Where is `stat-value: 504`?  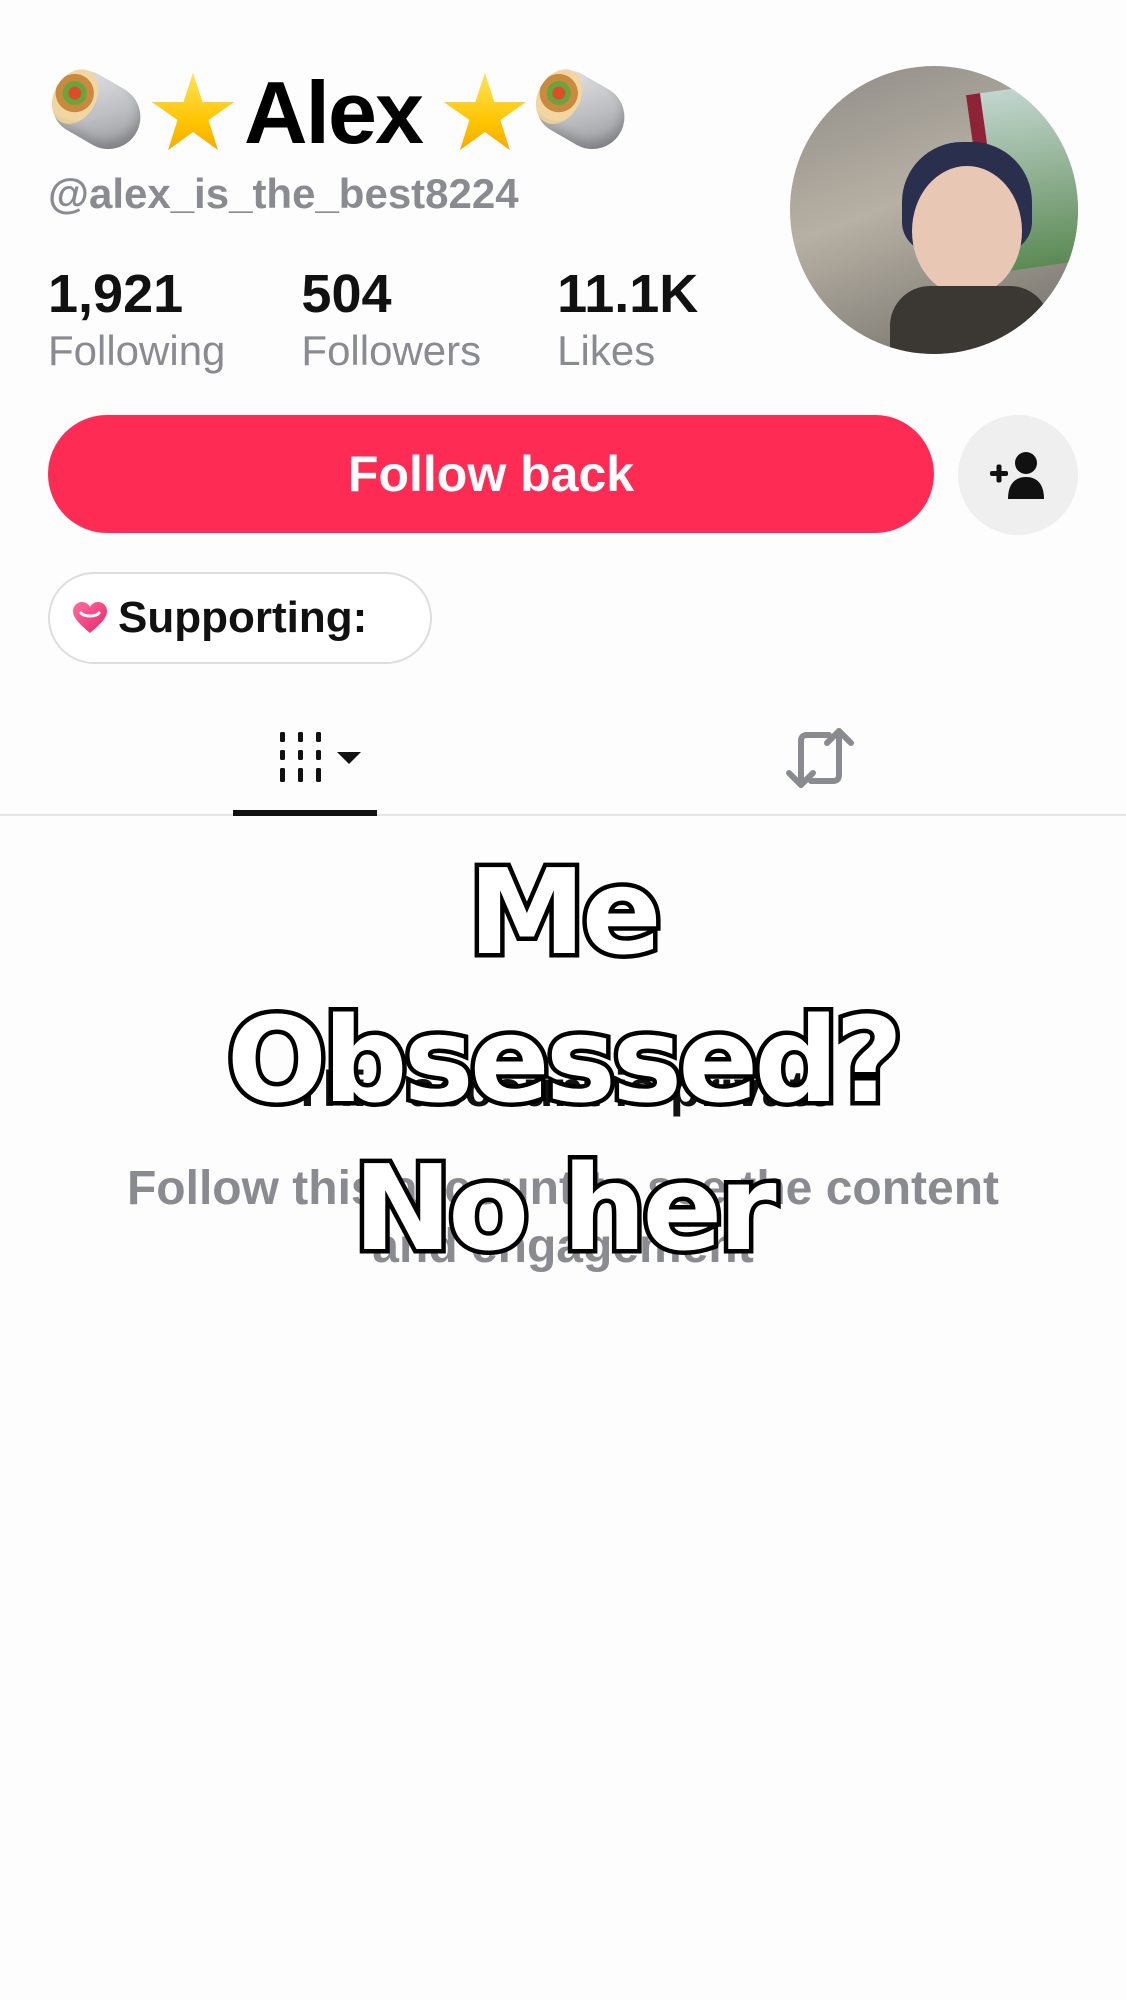
stat-value: 504 is located at coordinates (346, 294).